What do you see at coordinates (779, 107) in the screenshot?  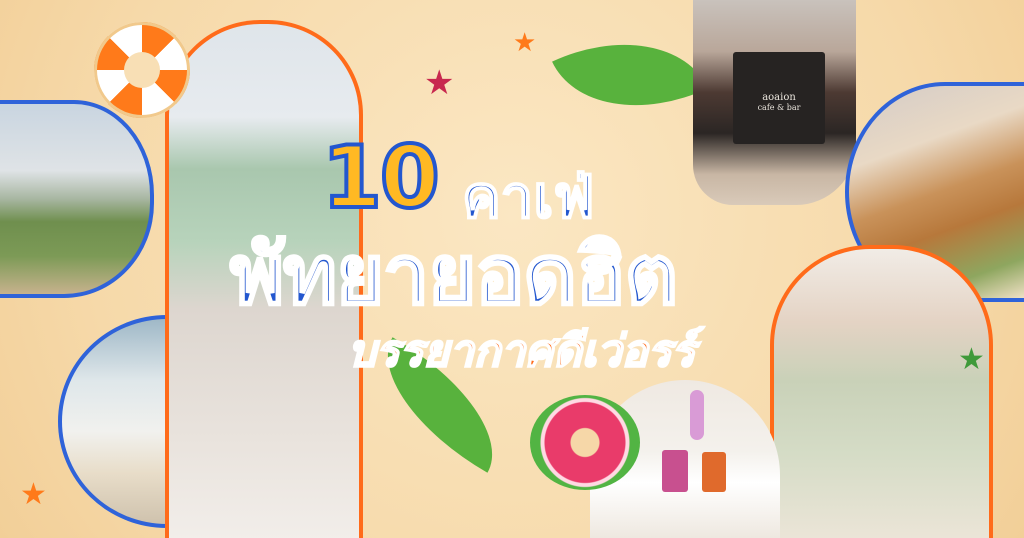 I see `cup-sub: cafe & bar` at bounding box center [779, 107].